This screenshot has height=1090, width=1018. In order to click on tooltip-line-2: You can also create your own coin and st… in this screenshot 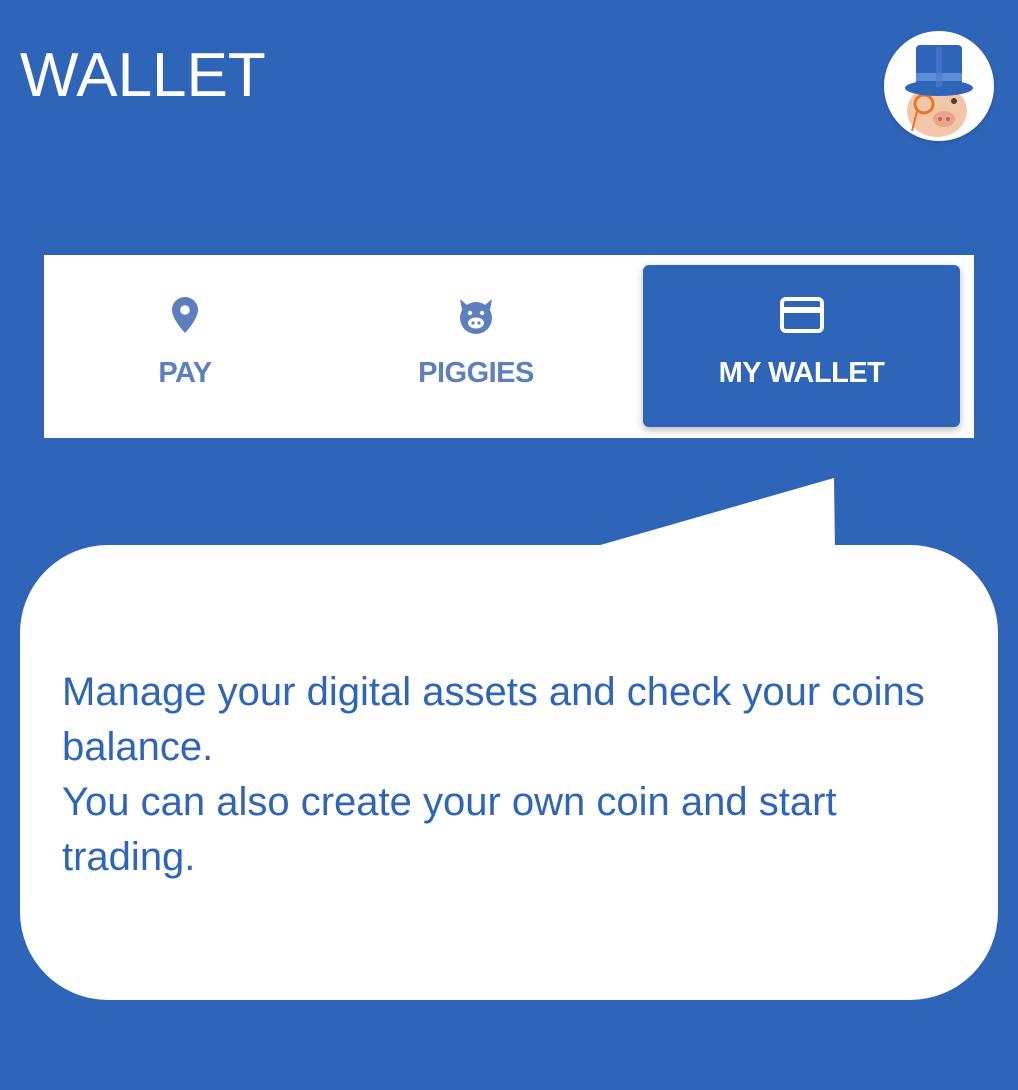, I will do `click(449, 829)`.